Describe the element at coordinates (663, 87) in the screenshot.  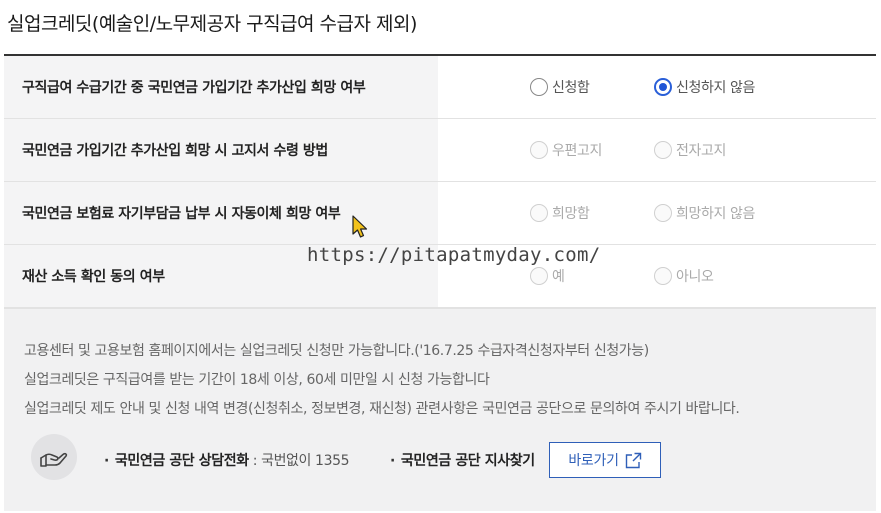
I see `radio-circle-selected` at that location.